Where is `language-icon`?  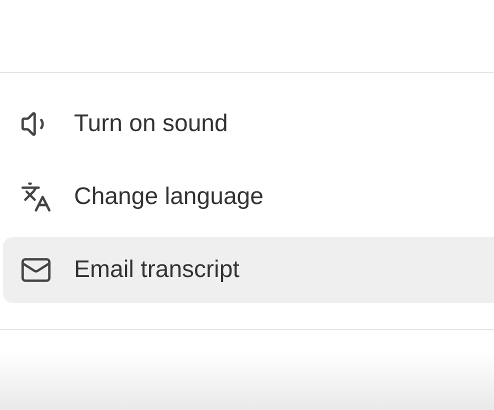 language-icon is located at coordinates (36, 197).